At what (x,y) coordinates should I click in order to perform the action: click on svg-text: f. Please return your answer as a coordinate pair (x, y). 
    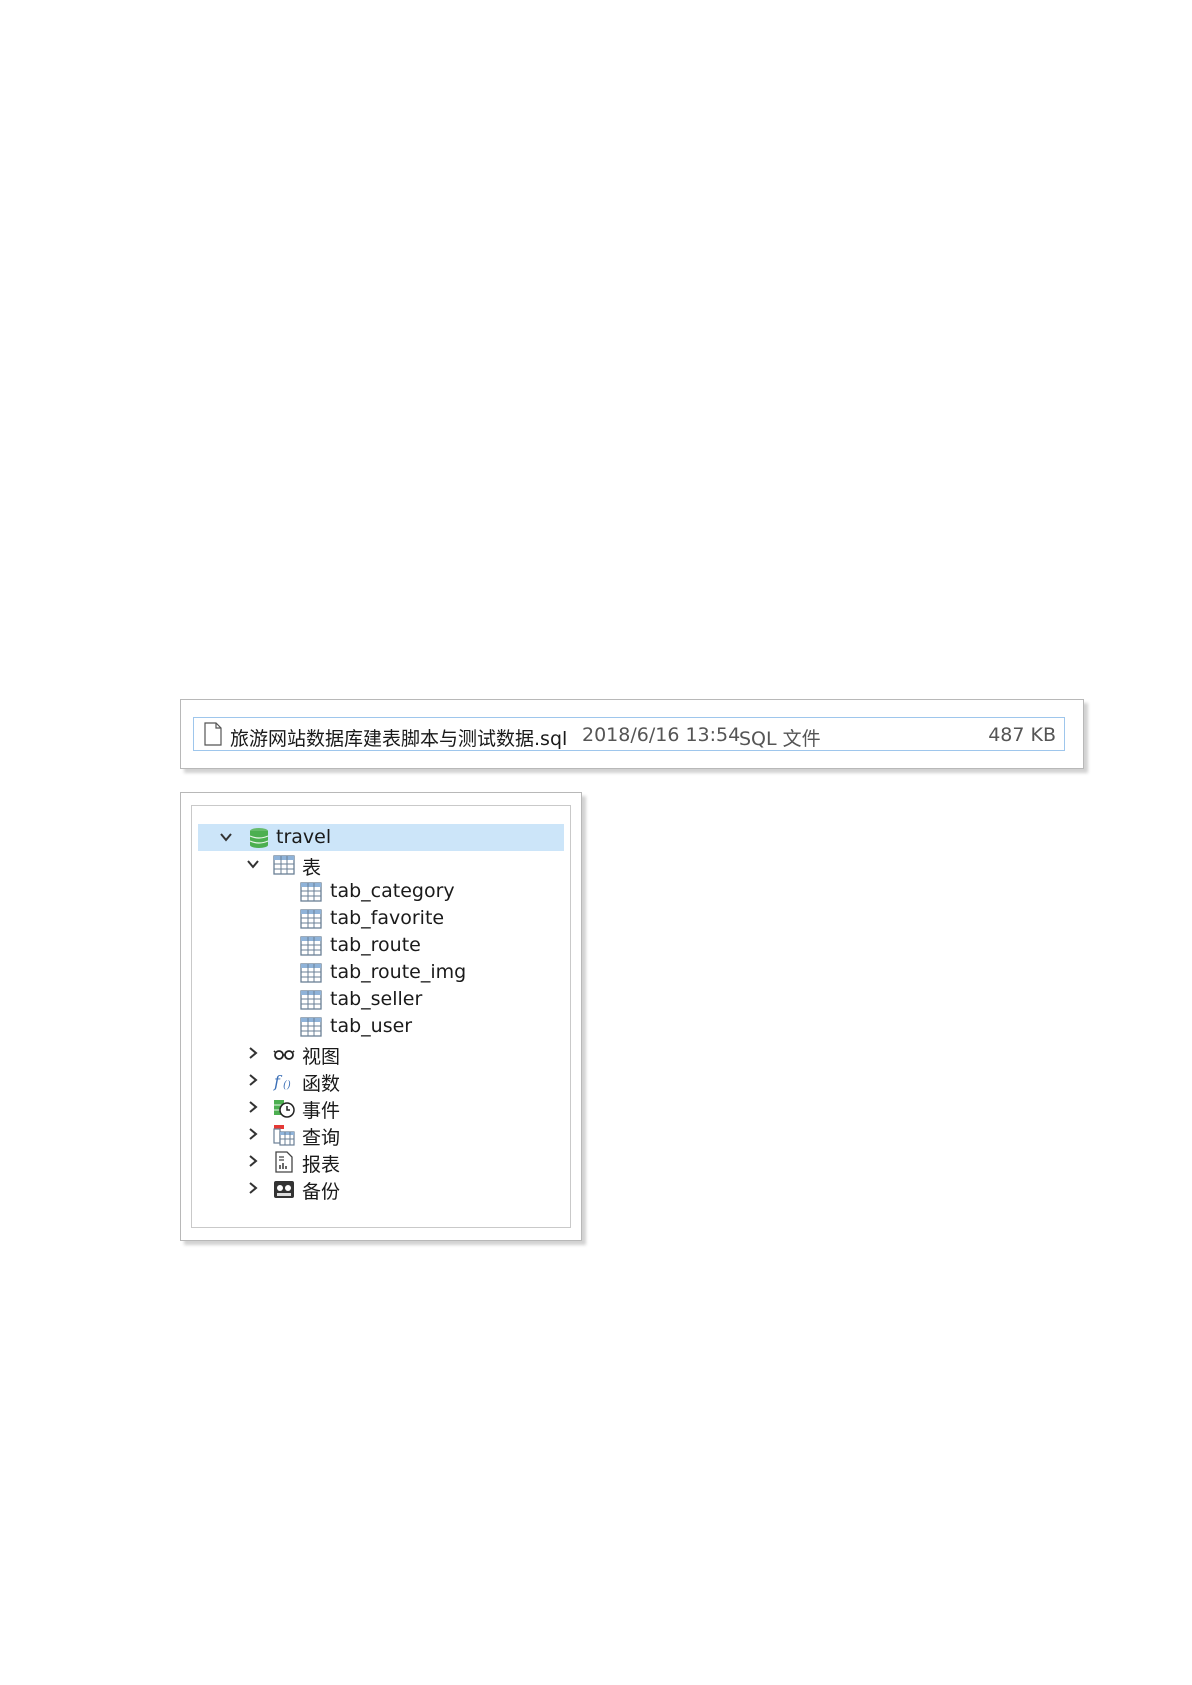
    Looking at the image, I should click on (278, 1081).